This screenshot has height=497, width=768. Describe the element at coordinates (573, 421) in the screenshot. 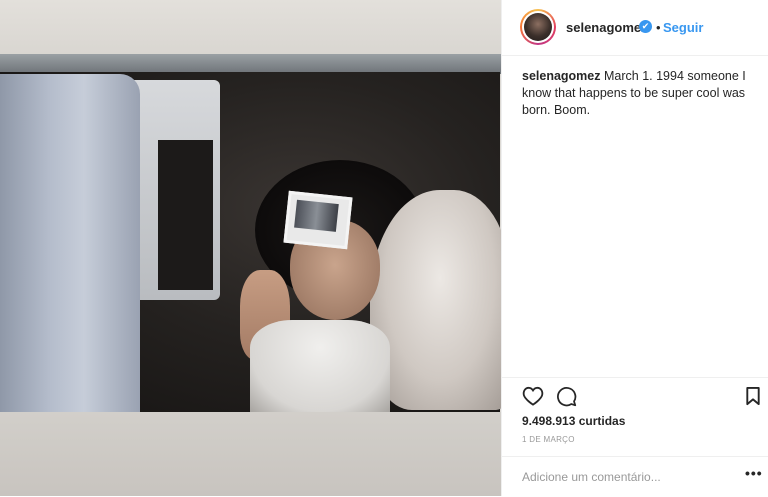

I see `likes-count: 9.498.913 curtidas` at that location.